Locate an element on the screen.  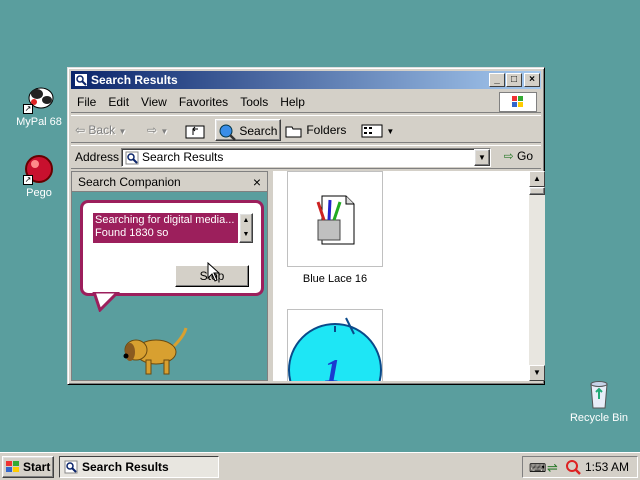
back-label: Back is located at coordinates (102, 130).